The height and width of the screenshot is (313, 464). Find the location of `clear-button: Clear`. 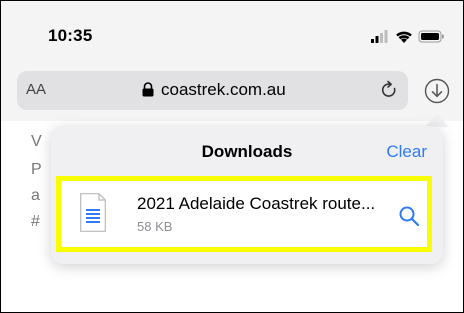

clear-button: Clear is located at coordinates (406, 152).